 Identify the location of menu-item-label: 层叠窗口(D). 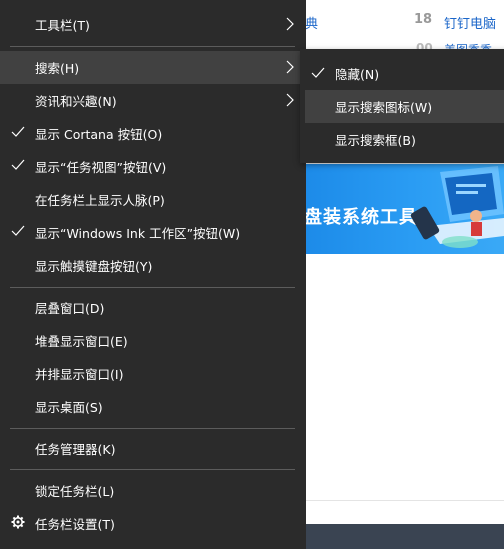
(70, 308).